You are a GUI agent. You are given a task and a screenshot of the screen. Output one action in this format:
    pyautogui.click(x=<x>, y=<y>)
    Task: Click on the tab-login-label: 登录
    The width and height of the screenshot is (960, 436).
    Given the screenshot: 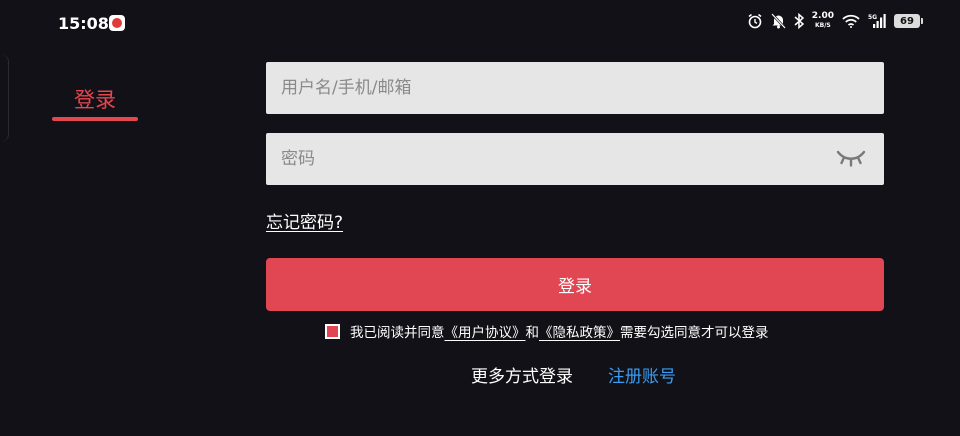 What is the action you would take?
    pyautogui.click(x=95, y=100)
    